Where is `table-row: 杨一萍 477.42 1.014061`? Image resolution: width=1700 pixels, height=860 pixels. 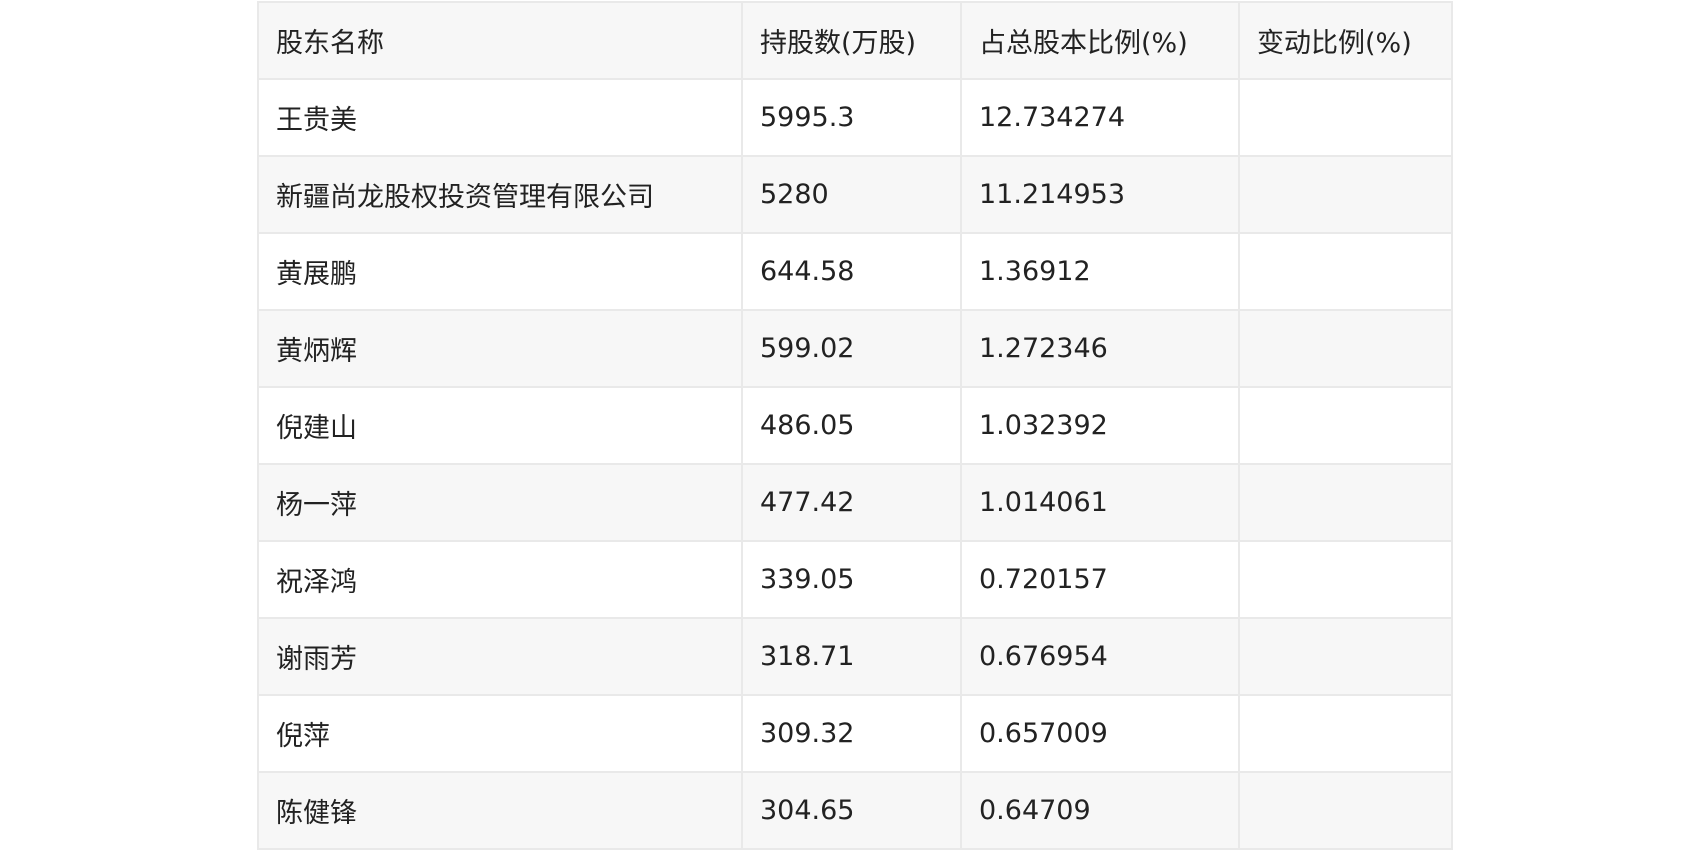
table-row: 杨一萍 477.42 1.014061 is located at coordinates (855, 502).